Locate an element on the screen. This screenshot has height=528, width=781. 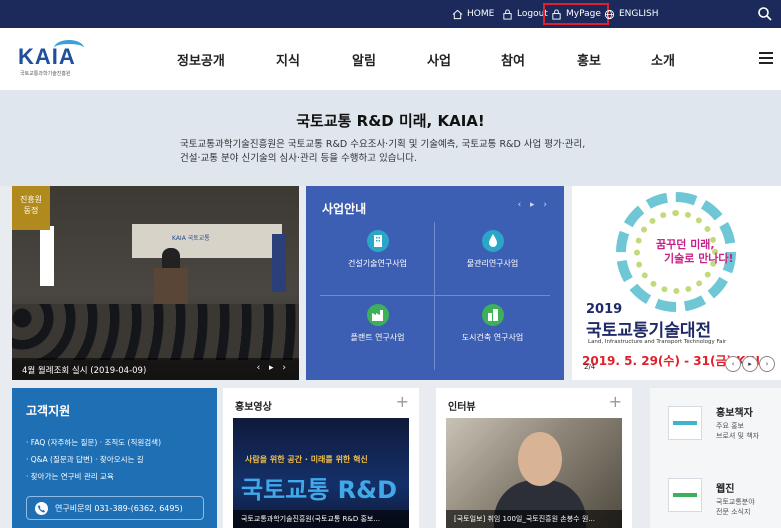
home-link: HOME is located at coordinates (473, 14).